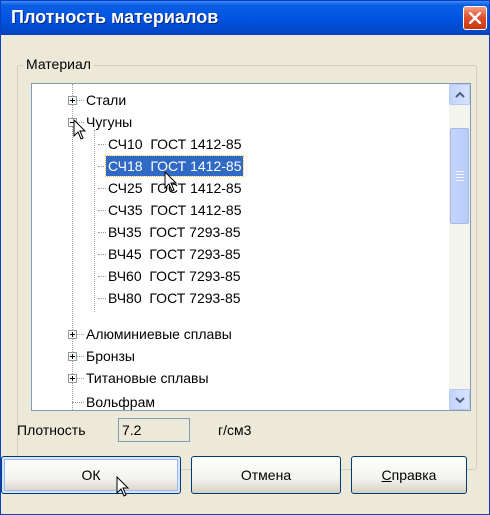  I want to click on arrow-up-icon, so click(460, 94).